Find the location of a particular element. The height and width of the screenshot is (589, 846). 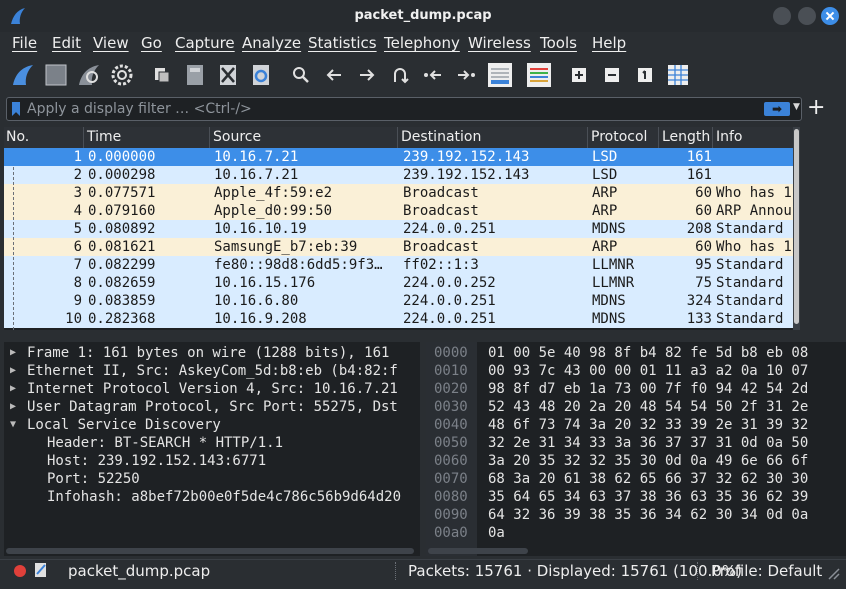

packet-cell-proto: LLMNR is located at coordinates (613, 265).